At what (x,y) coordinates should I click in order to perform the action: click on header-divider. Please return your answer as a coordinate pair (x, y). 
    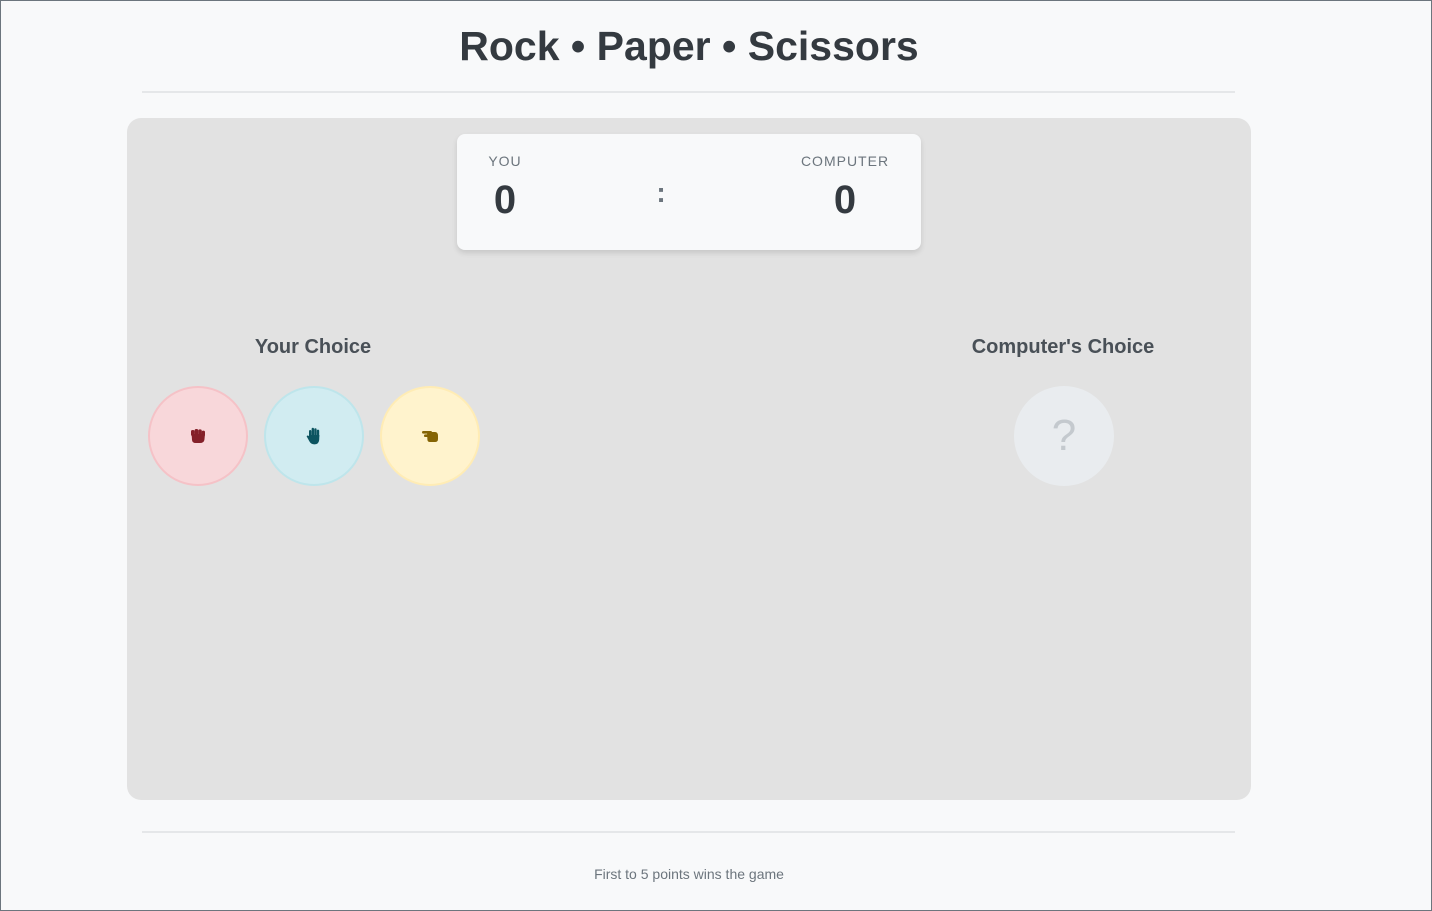
    Looking at the image, I should click on (688, 92).